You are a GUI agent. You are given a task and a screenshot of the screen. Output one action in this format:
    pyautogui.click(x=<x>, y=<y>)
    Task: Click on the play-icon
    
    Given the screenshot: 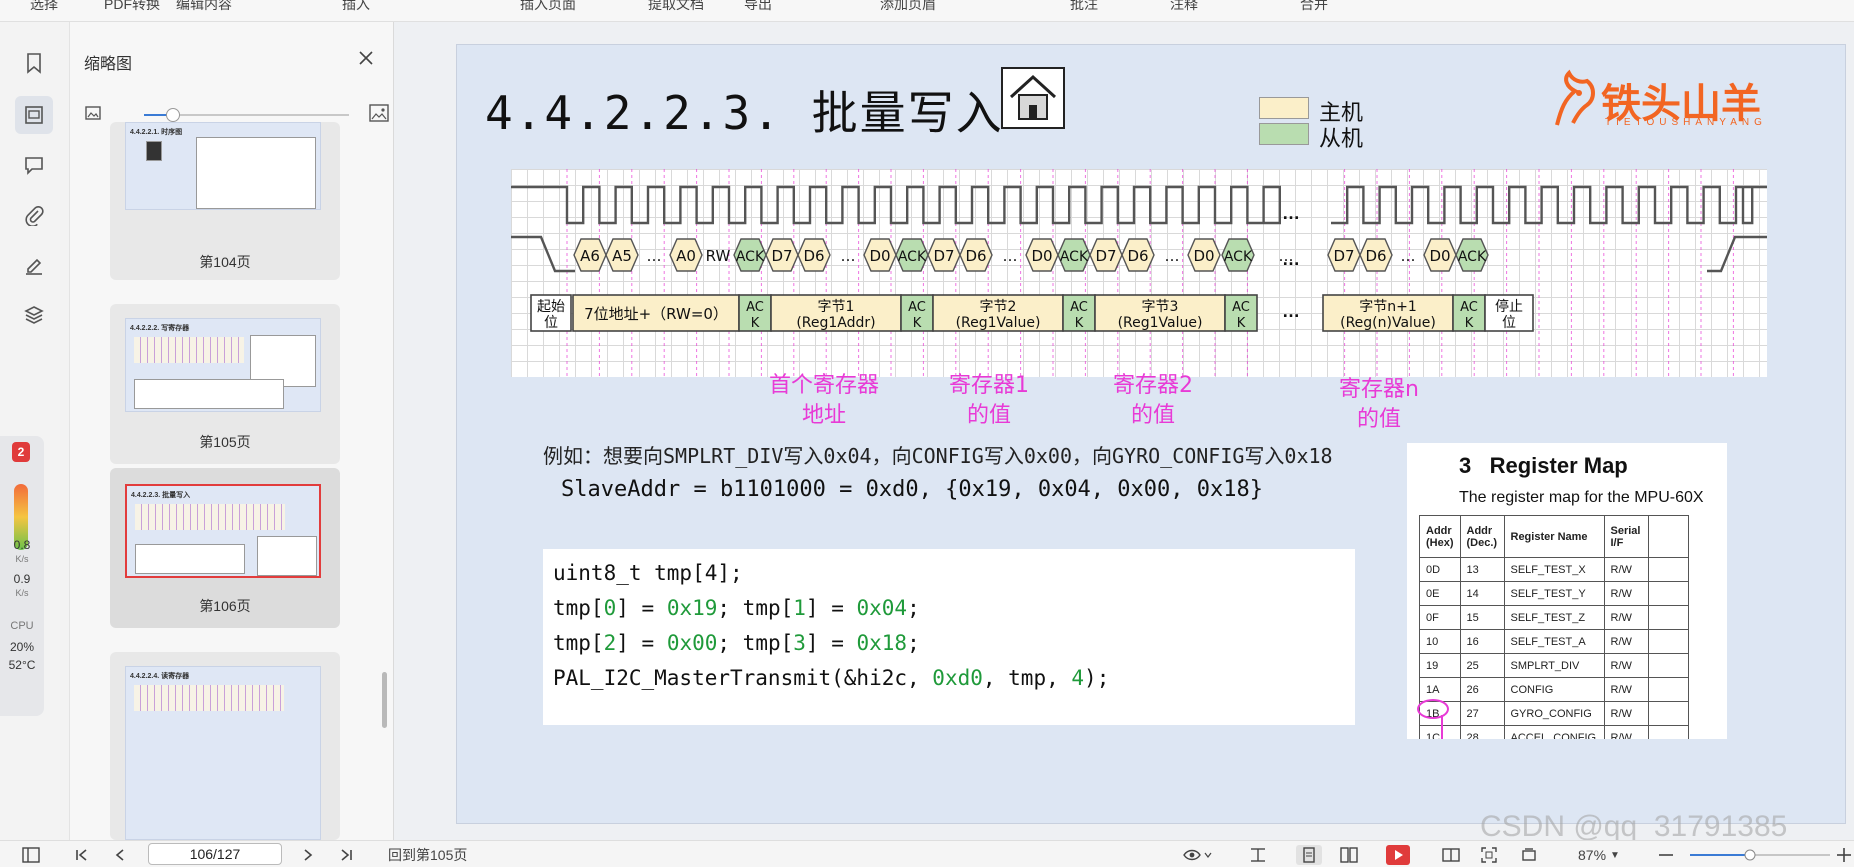 What is the action you would take?
    pyautogui.click(x=1398, y=855)
    